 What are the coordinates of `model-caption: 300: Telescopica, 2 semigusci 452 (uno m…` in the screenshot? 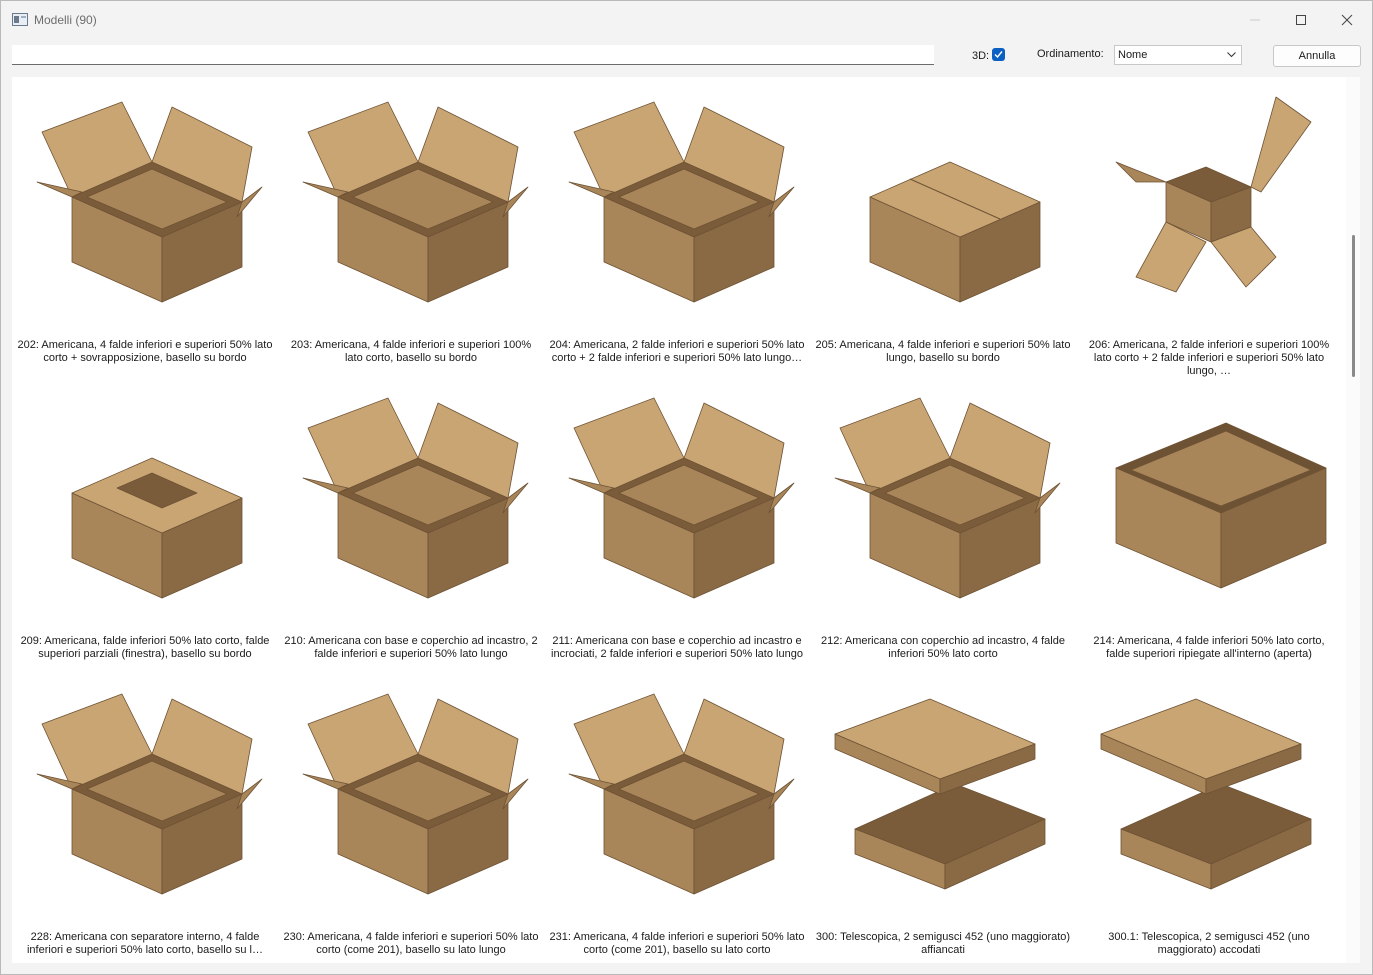 It's located at (943, 943).